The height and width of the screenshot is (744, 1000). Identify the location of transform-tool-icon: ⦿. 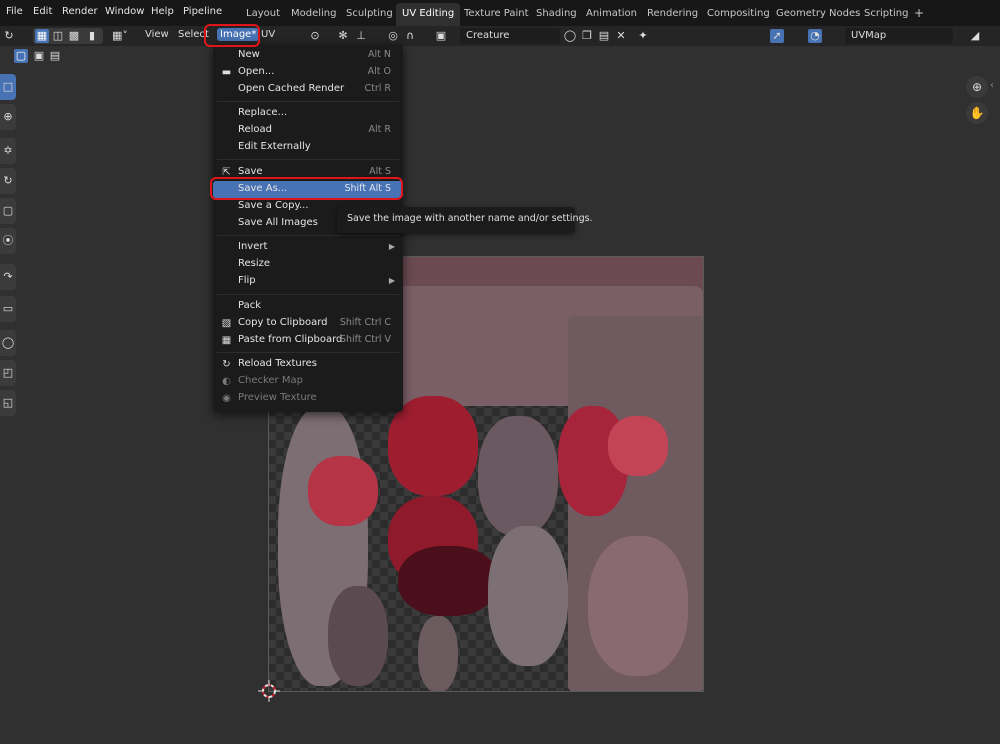
(8, 241).